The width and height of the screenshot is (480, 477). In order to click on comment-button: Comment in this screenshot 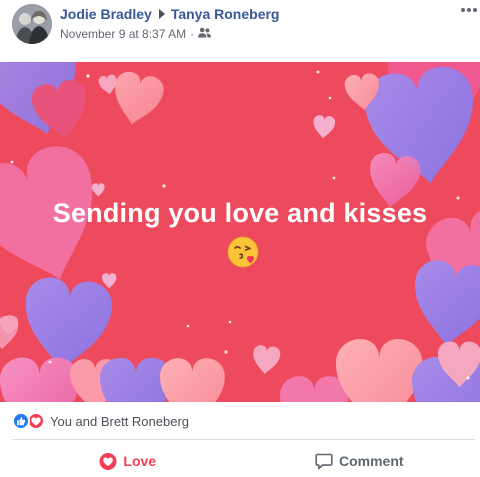, I will do `click(360, 461)`.